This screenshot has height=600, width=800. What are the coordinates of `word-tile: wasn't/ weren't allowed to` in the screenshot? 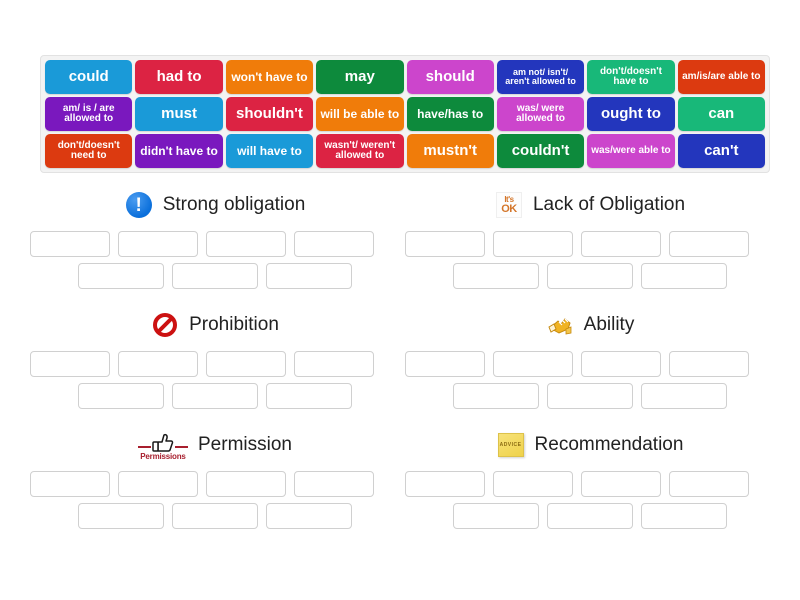 It's located at (360, 151).